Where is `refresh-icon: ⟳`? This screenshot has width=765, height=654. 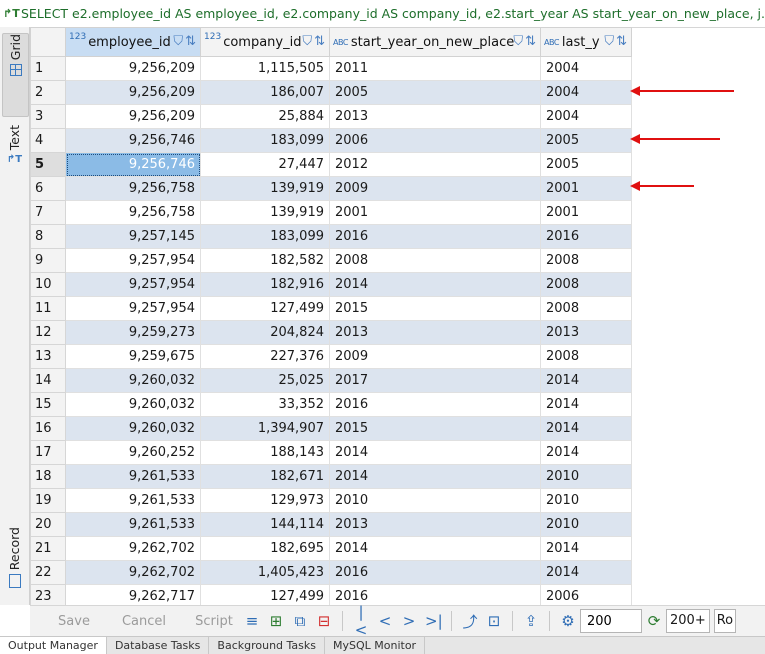 refresh-icon: ⟳ is located at coordinates (654, 621).